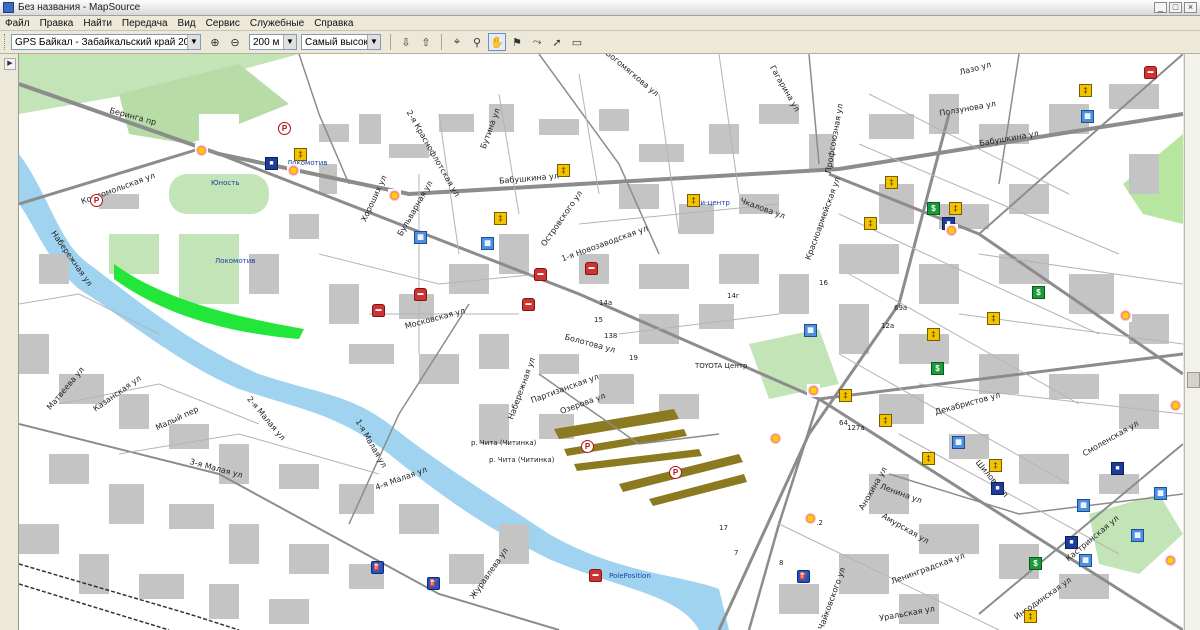 Image resolution: width=1200 pixels, height=630 pixels. I want to click on arrow-cursor-icon: ➚, so click(557, 42).